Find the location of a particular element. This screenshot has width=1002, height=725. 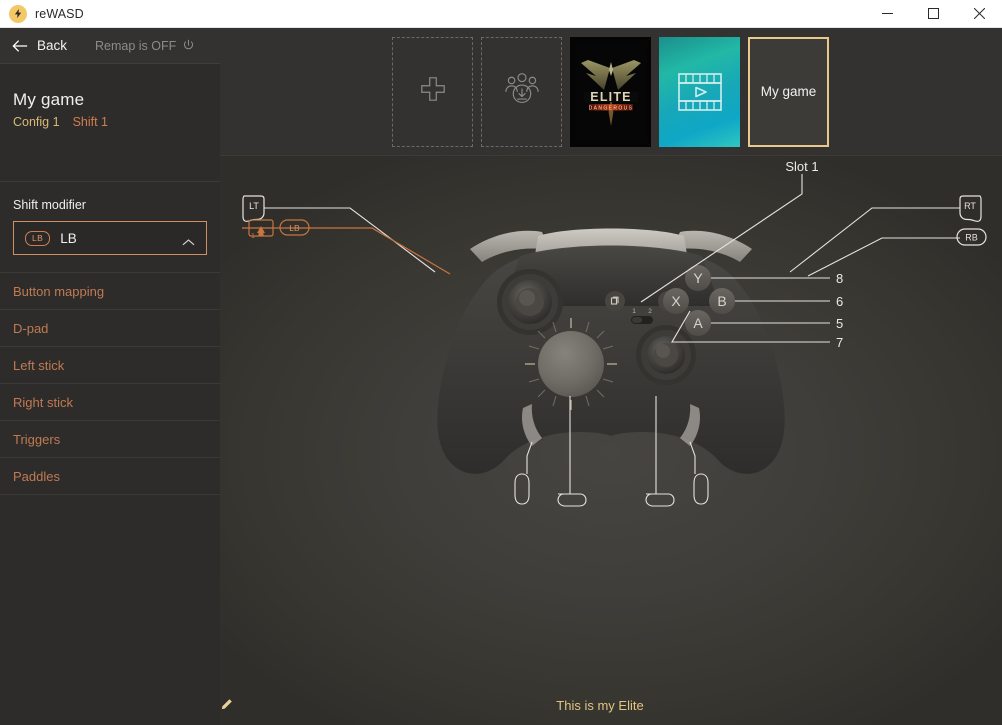

sidebar-item-label: Button mapping is located at coordinates (59, 291).